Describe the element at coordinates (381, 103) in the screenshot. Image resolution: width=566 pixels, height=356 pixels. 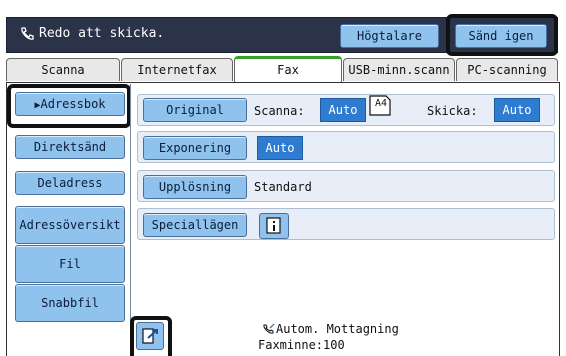
I see `paper-size-label: A4` at that location.